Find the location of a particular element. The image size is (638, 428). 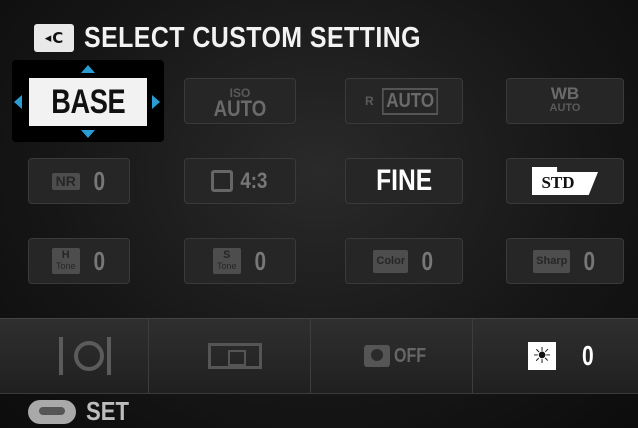

arrow-down-icon is located at coordinates (88, 134).